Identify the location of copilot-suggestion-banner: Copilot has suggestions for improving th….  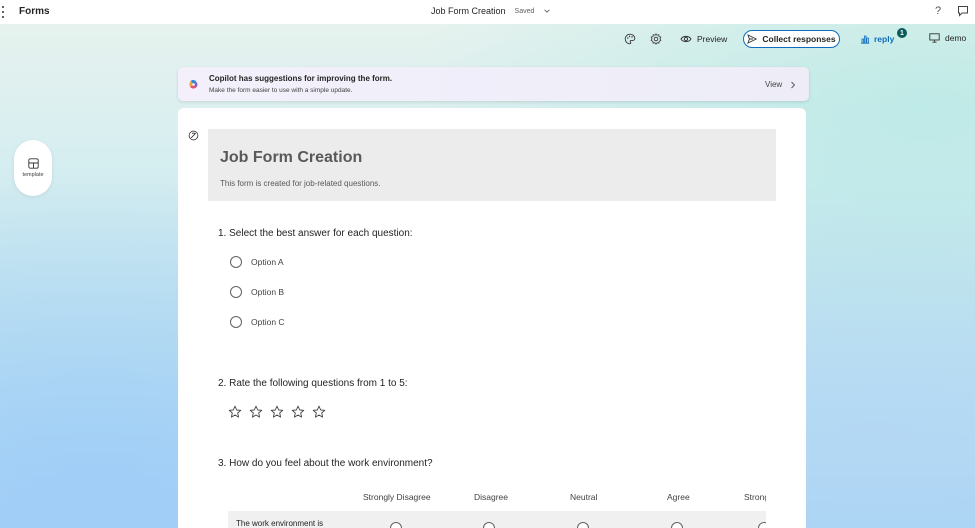
(493, 84).